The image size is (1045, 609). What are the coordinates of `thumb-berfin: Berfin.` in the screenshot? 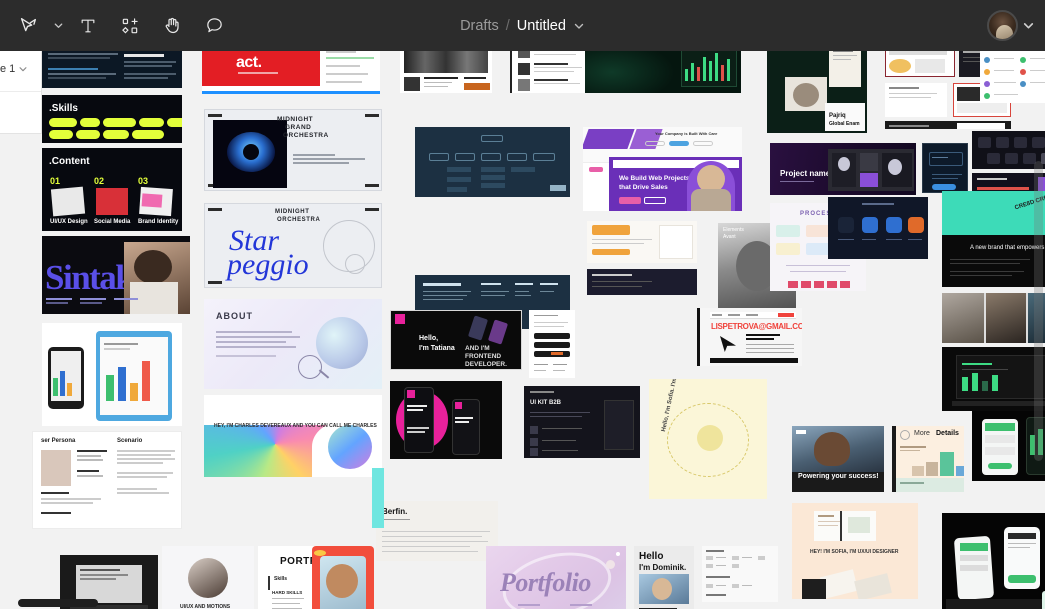 It's located at (343, 577).